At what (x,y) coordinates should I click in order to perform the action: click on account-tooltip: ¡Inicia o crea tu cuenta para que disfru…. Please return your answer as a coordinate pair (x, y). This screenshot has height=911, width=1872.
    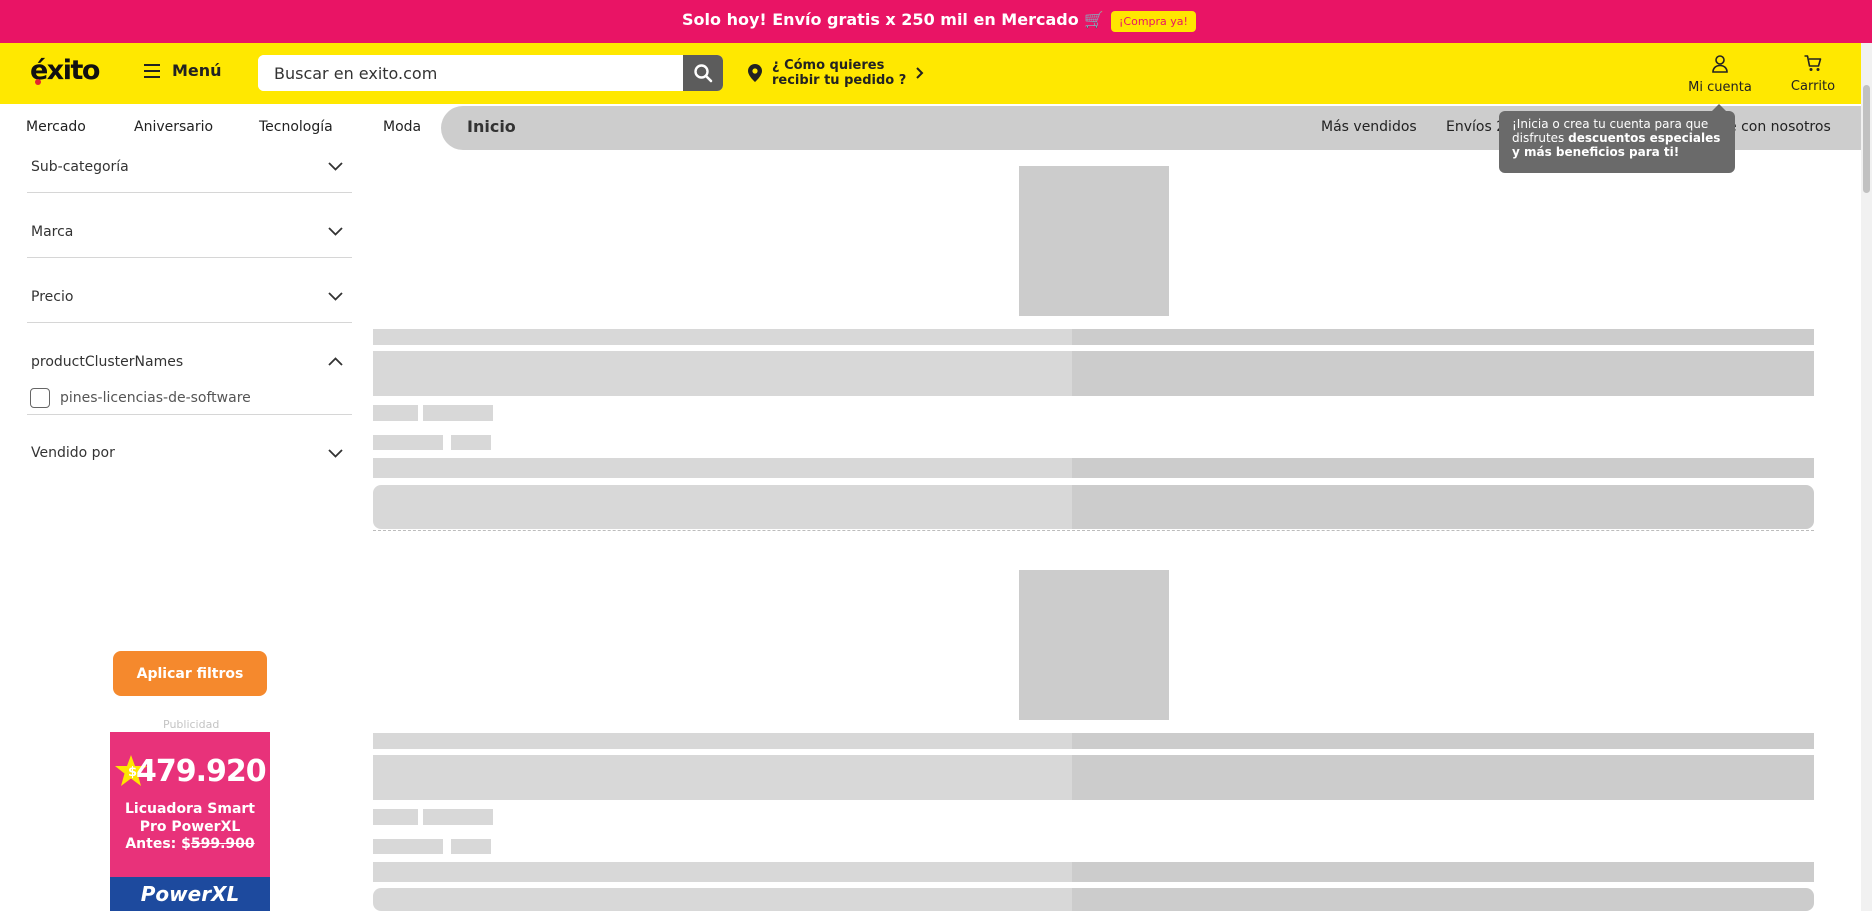
    Looking at the image, I should click on (1617, 142).